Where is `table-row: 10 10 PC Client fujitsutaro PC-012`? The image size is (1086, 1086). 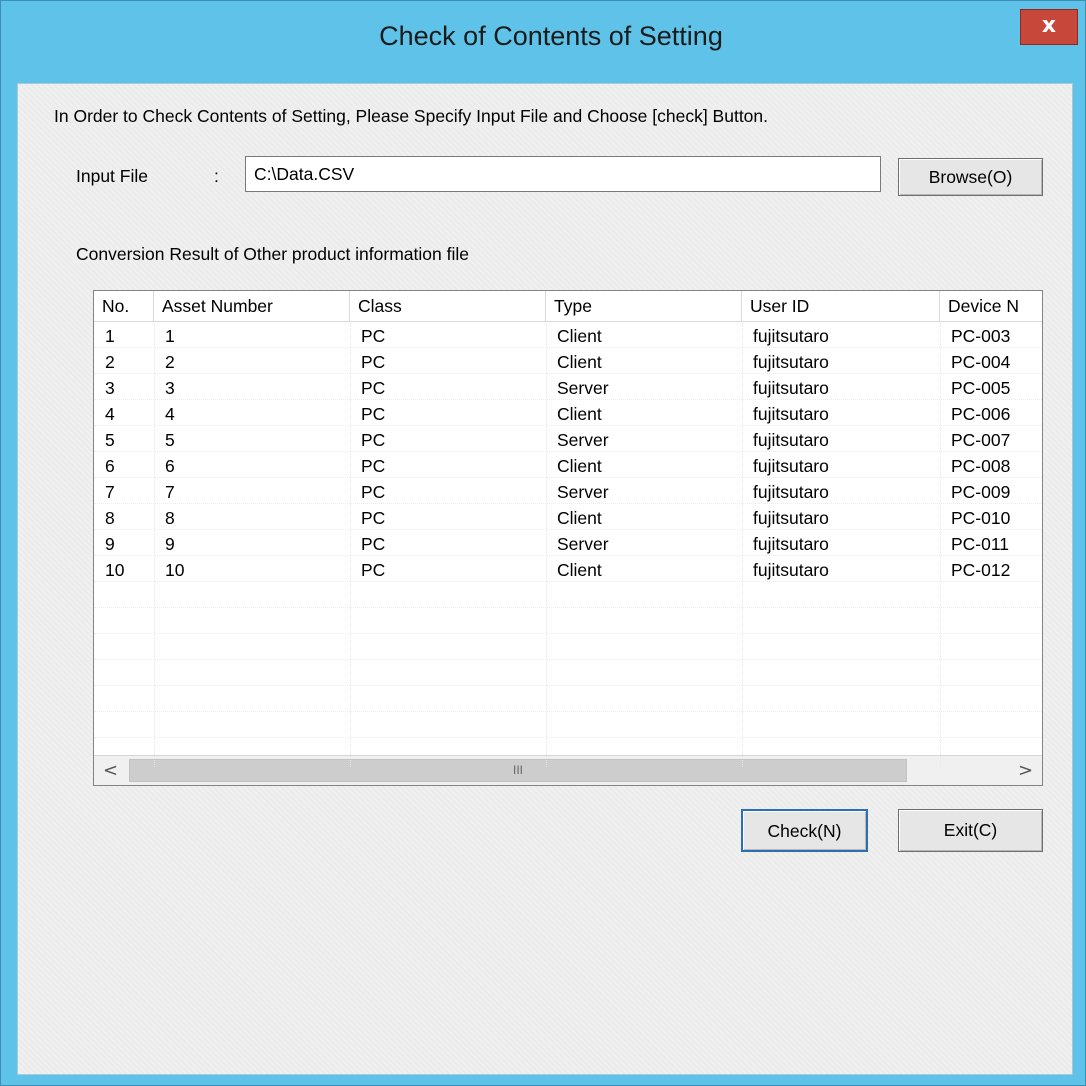
table-row: 10 10 PC Client fujitsutaro PC-012 is located at coordinates (568, 570).